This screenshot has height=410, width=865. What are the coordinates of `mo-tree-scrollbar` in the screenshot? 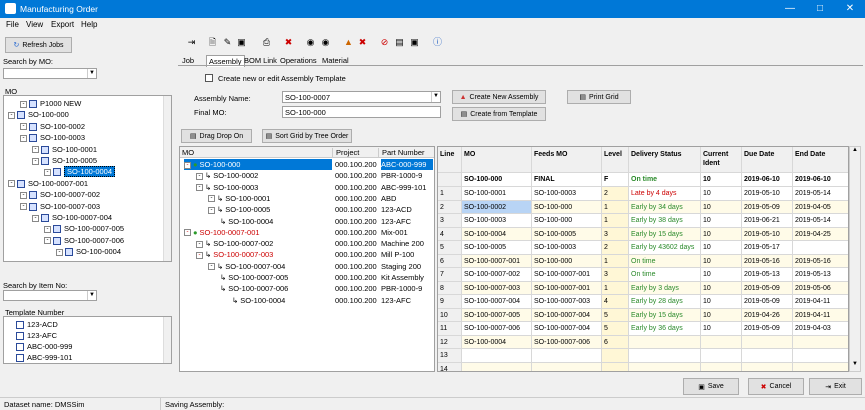 It's located at (167, 178).